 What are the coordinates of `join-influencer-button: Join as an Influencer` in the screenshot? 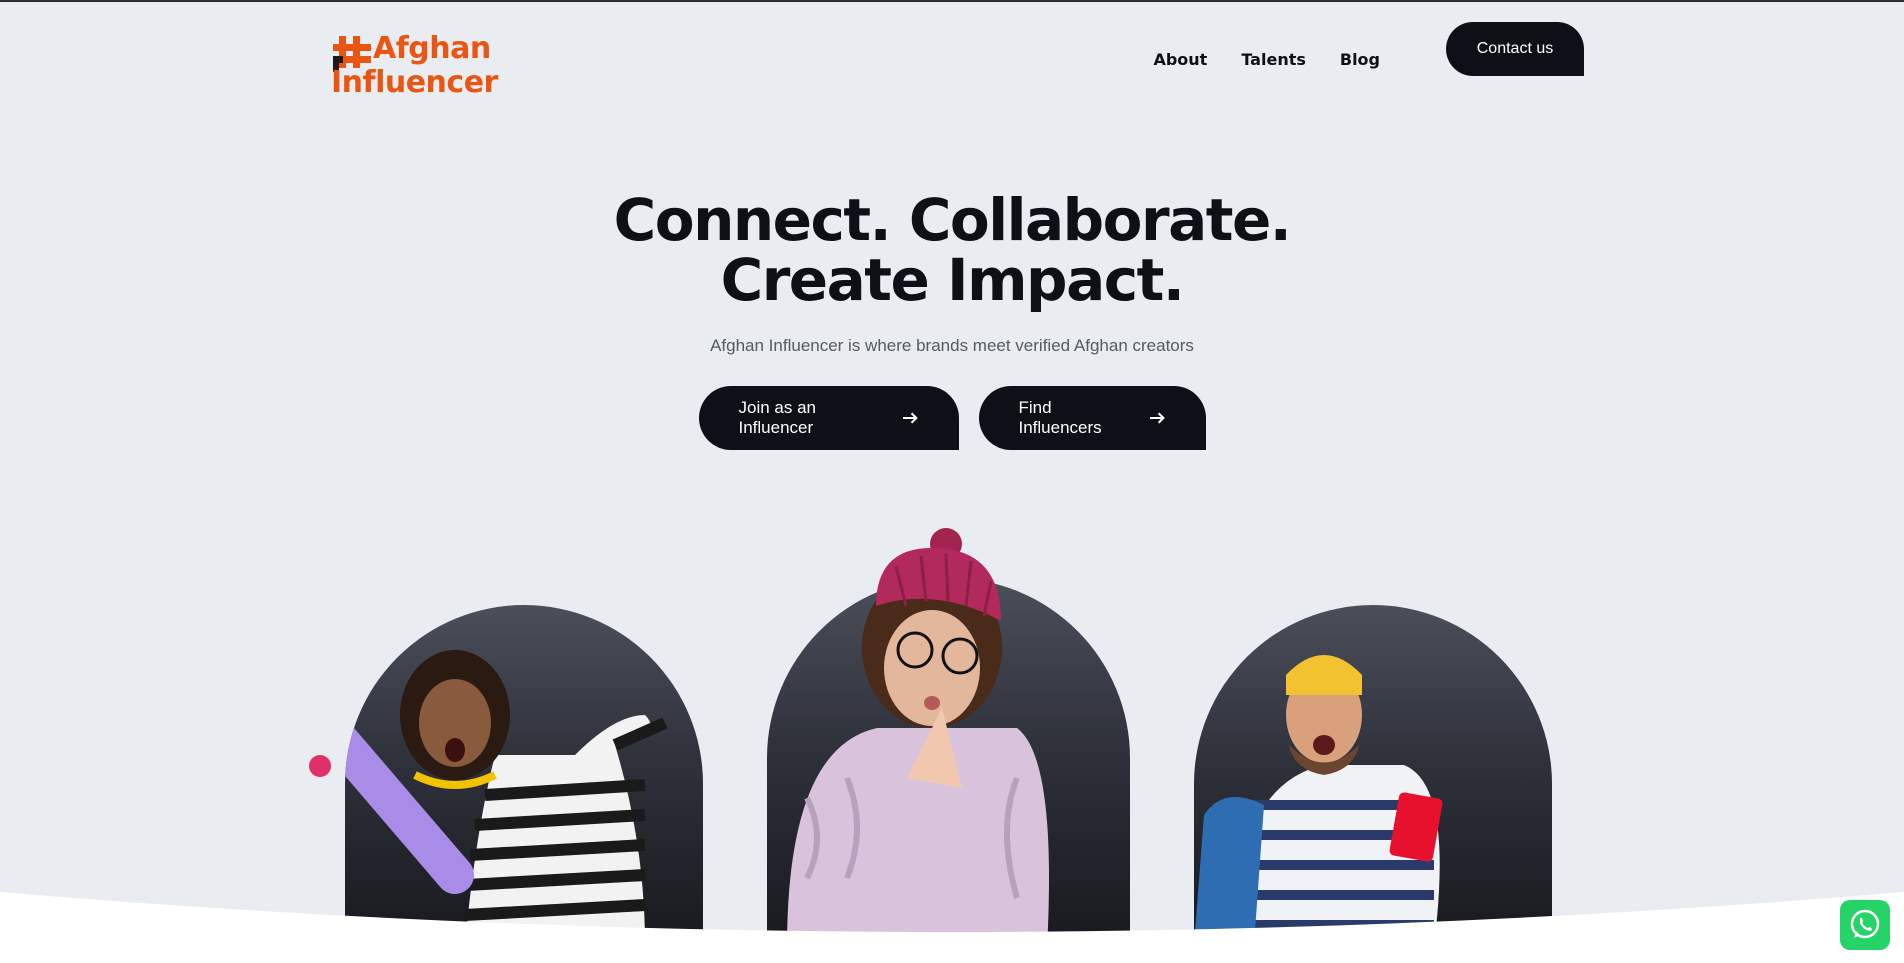 It's located at (828, 418).